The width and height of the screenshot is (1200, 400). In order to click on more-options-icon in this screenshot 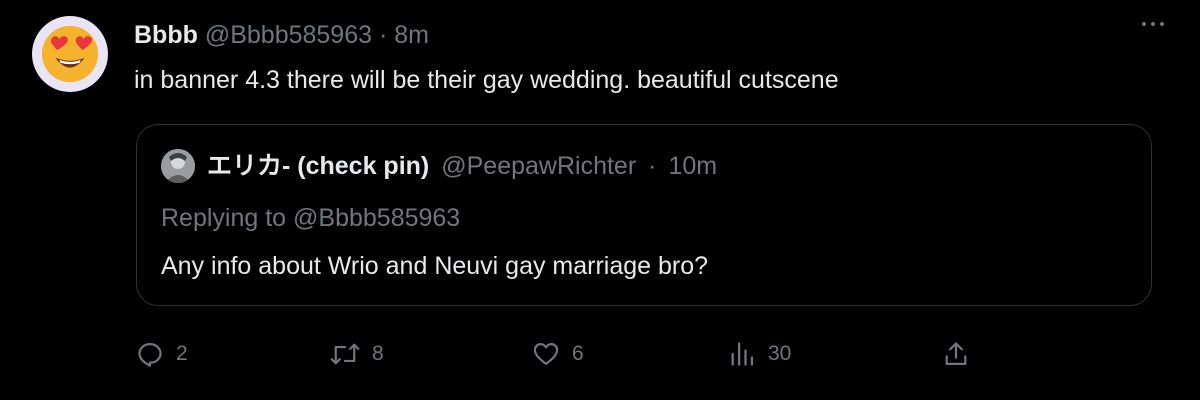, I will do `click(1153, 24)`.